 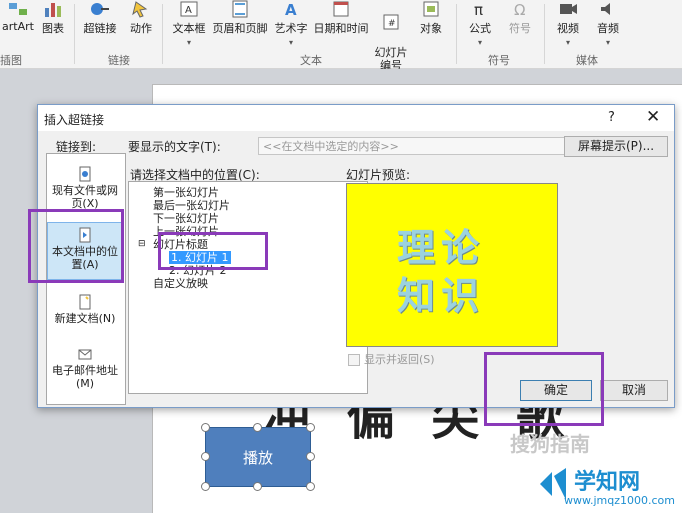 I want to click on hyperlink-button: 超链接, so click(x=100, y=18).